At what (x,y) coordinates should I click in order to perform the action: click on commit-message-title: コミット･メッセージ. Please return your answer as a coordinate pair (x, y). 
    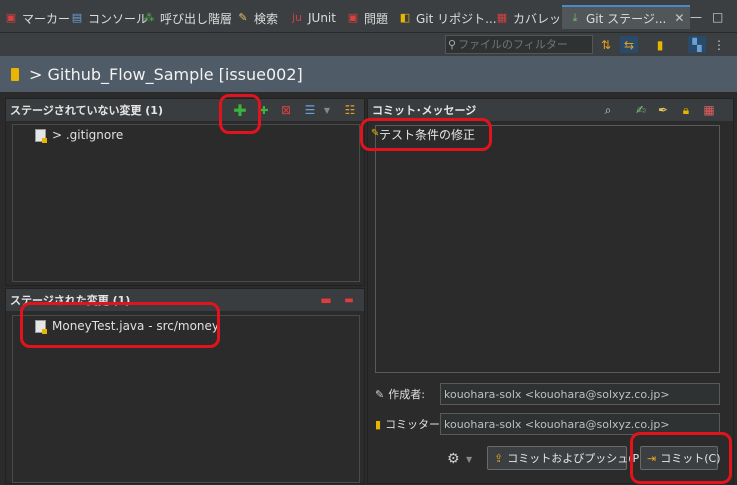
    Looking at the image, I should click on (424, 110).